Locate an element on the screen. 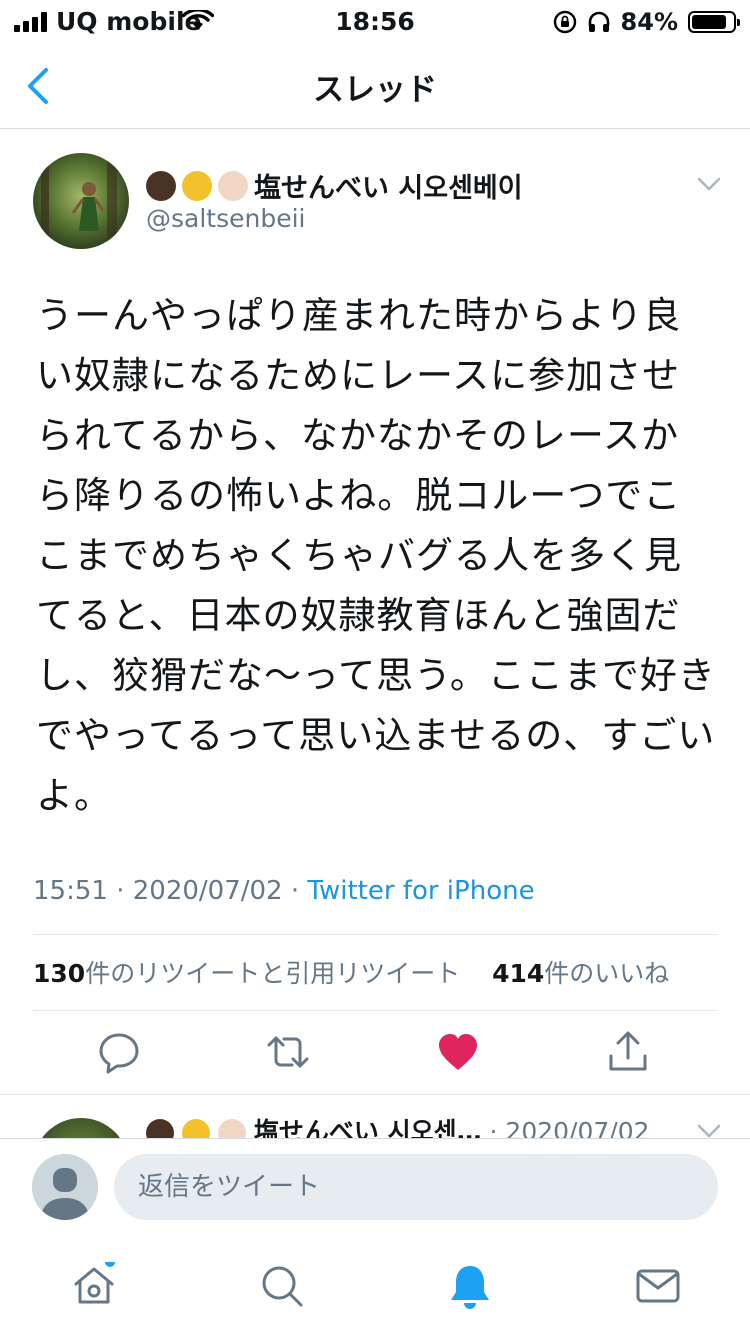 Image resolution: width=750 pixels, height=1334 pixels. reply-icon is located at coordinates (119, 1052).